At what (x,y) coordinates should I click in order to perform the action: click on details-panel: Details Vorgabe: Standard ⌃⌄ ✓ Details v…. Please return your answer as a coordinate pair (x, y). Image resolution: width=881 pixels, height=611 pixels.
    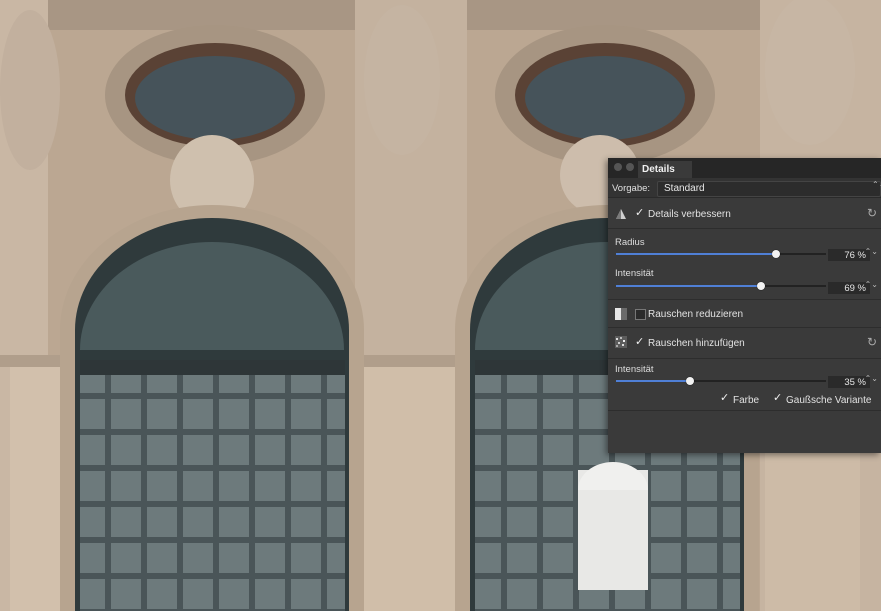
    Looking at the image, I should click on (744, 305).